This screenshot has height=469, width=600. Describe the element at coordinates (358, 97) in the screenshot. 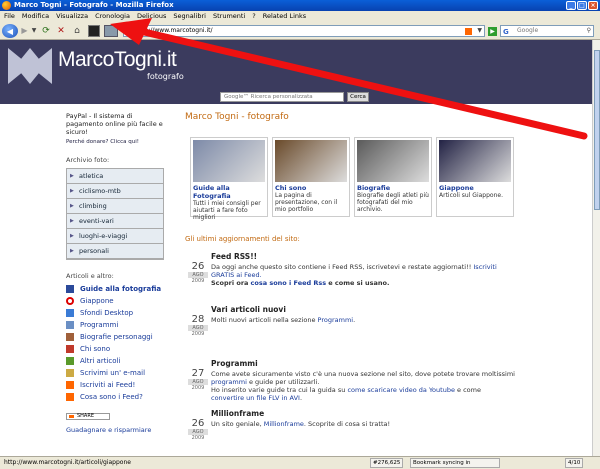

I see `site-search-button: Cerca` at that location.